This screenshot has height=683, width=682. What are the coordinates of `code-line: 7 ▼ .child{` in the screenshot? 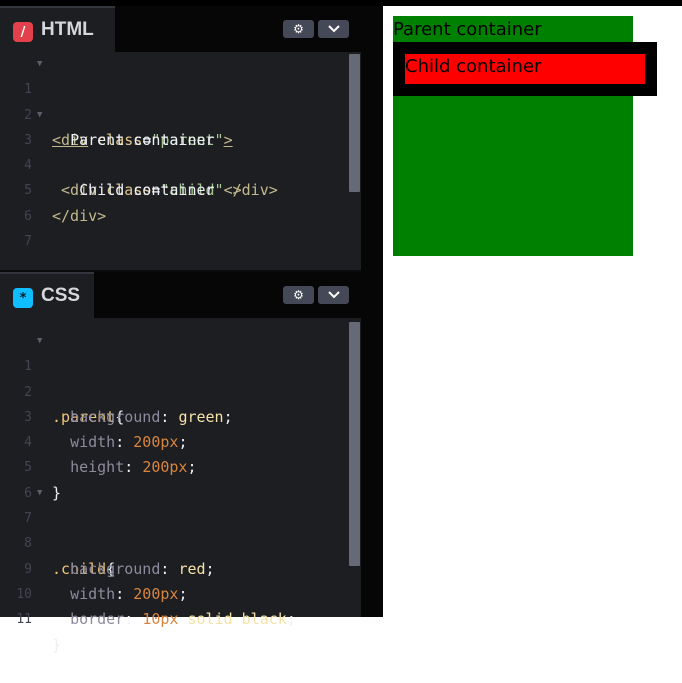 It's located at (180, 529).